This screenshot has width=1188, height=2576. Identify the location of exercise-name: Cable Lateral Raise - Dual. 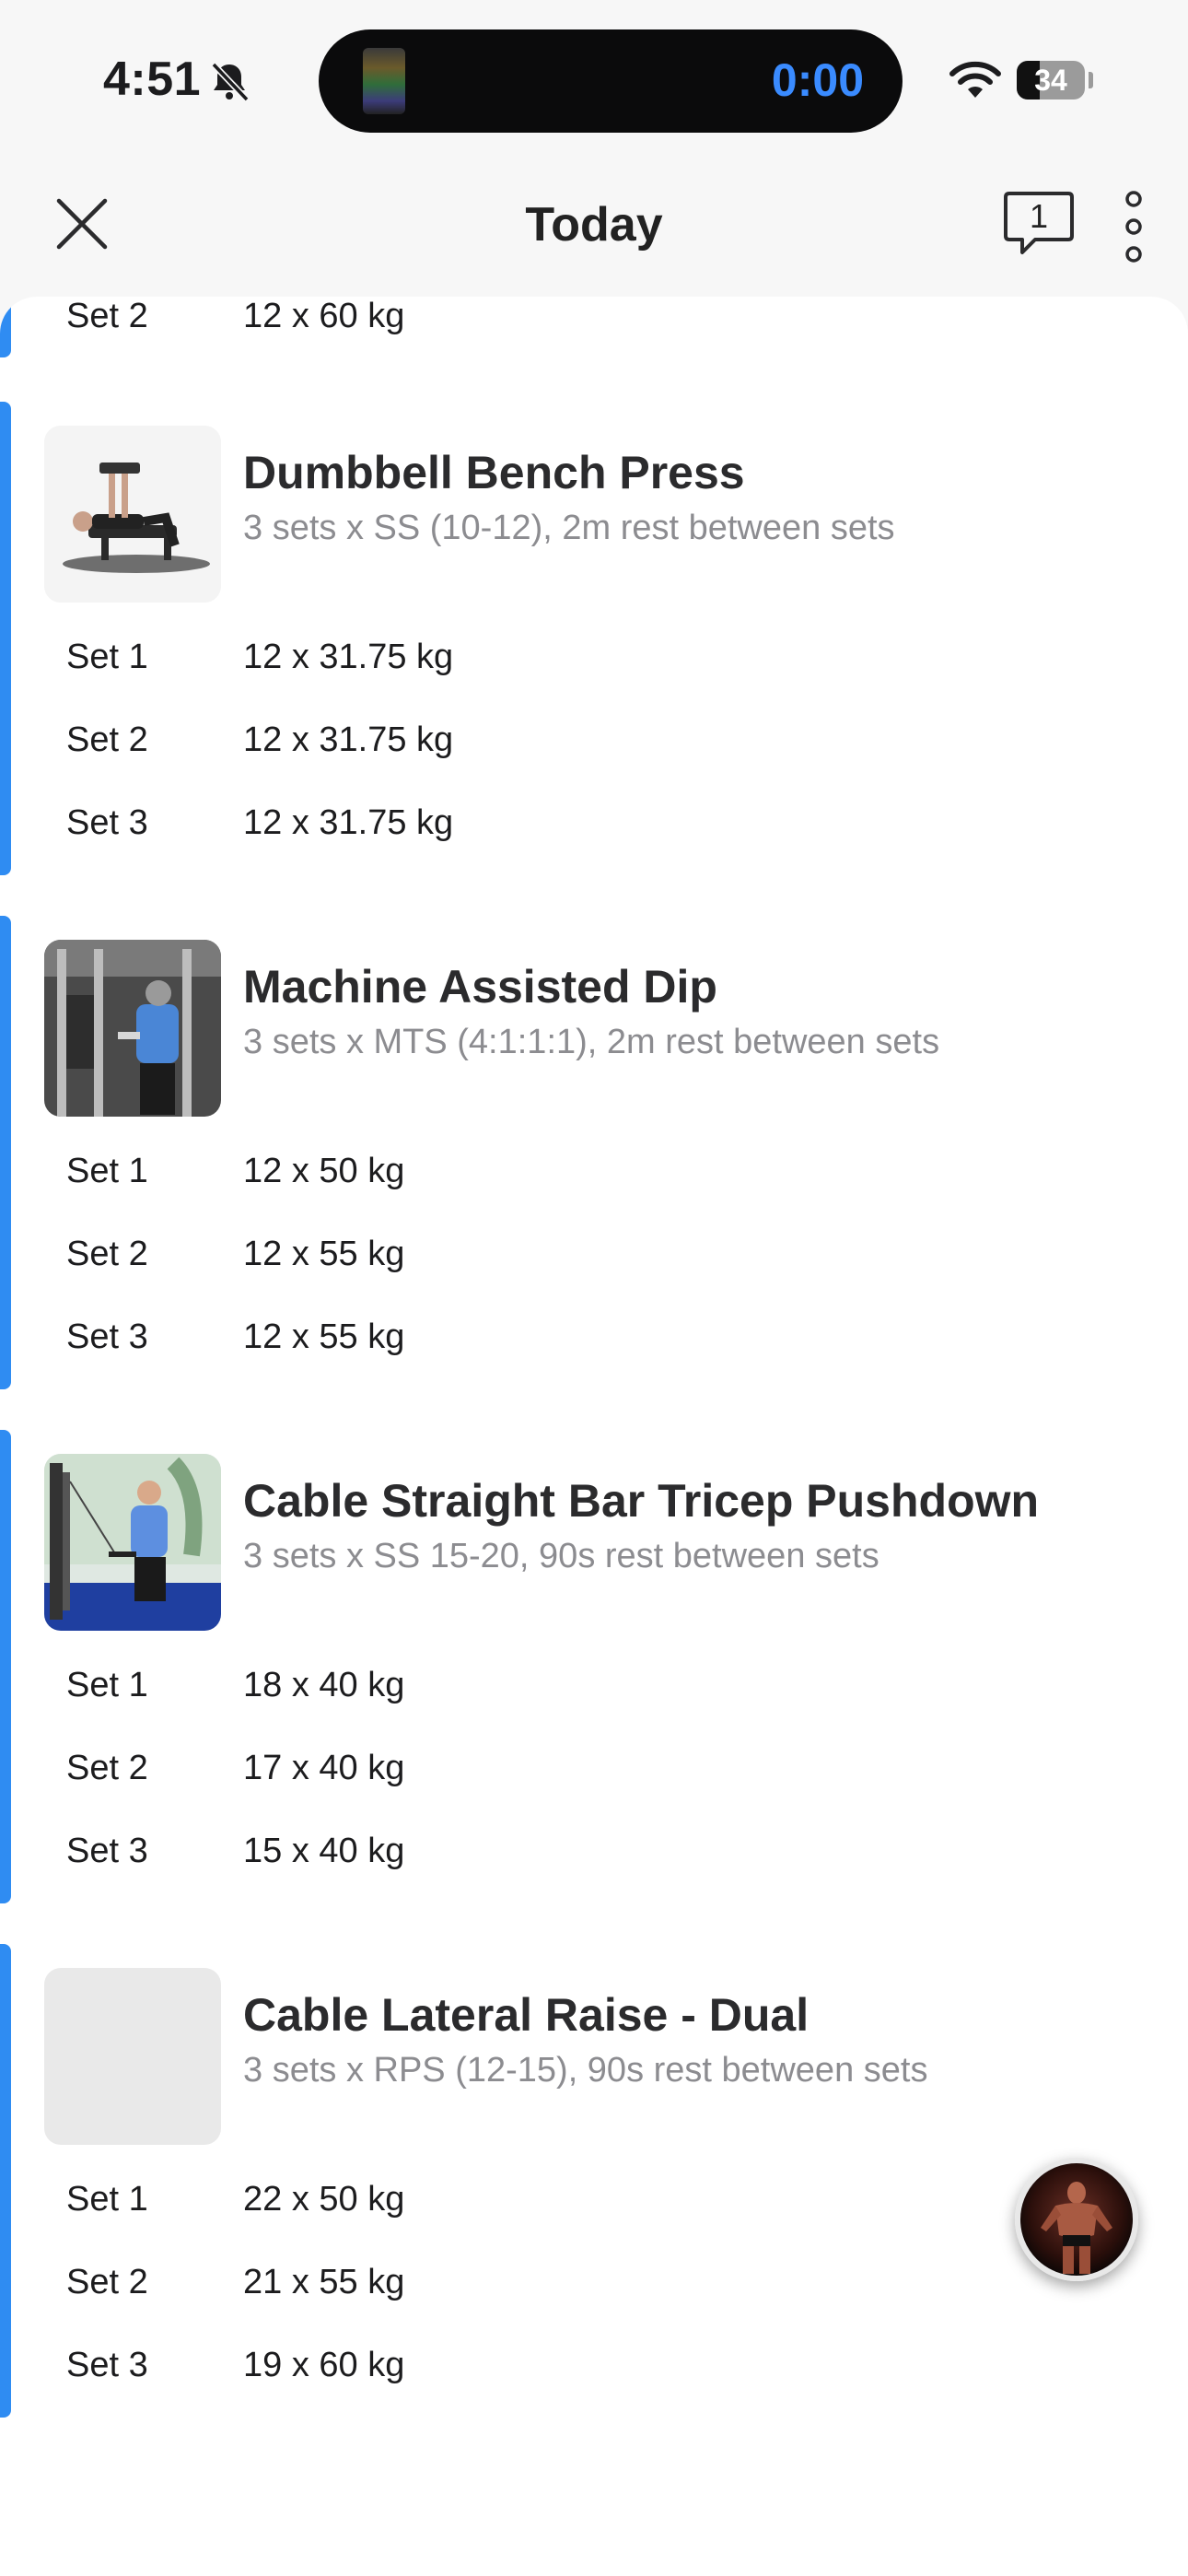
(526, 2015).